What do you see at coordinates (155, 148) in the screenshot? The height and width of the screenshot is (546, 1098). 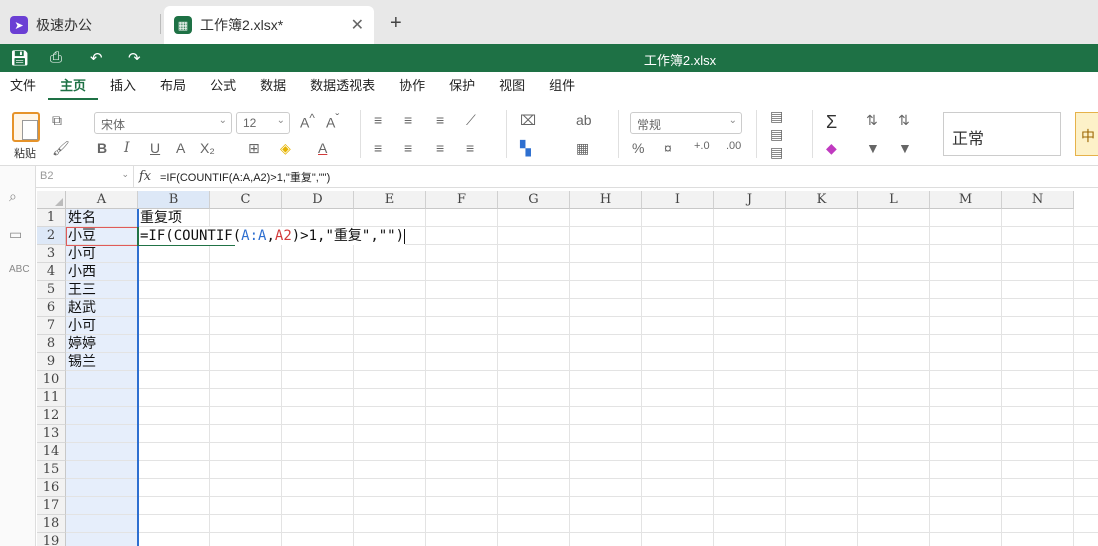 I see `underline-icon: U` at bounding box center [155, 148].